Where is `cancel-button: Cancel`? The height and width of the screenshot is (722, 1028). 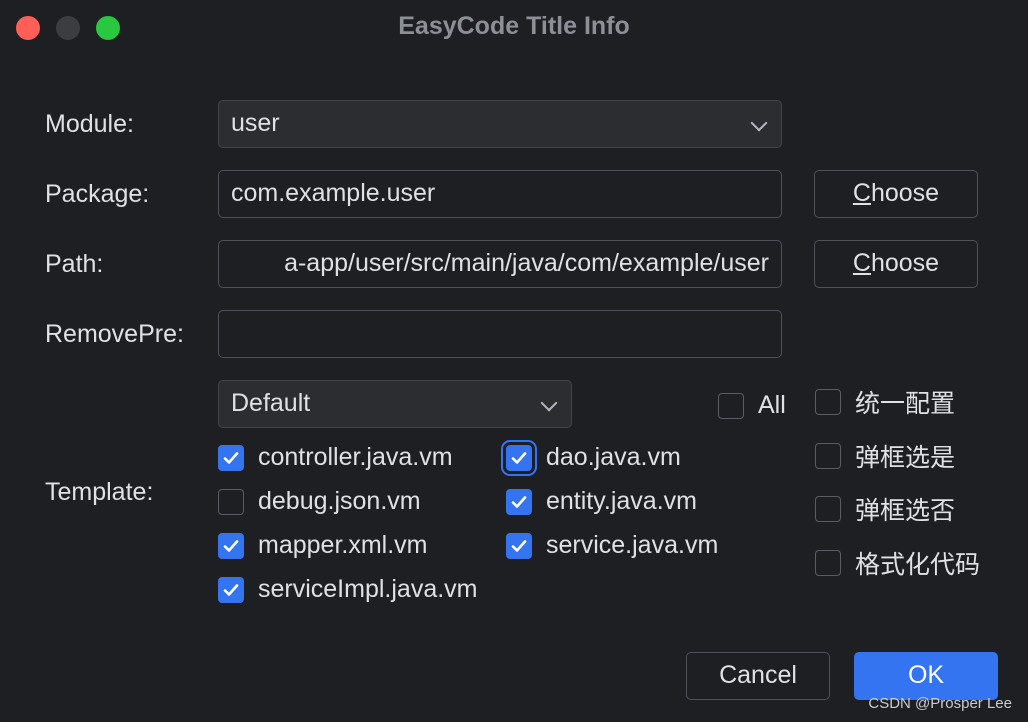
cancel-button: Cancel is located at coordinates (758, 676).